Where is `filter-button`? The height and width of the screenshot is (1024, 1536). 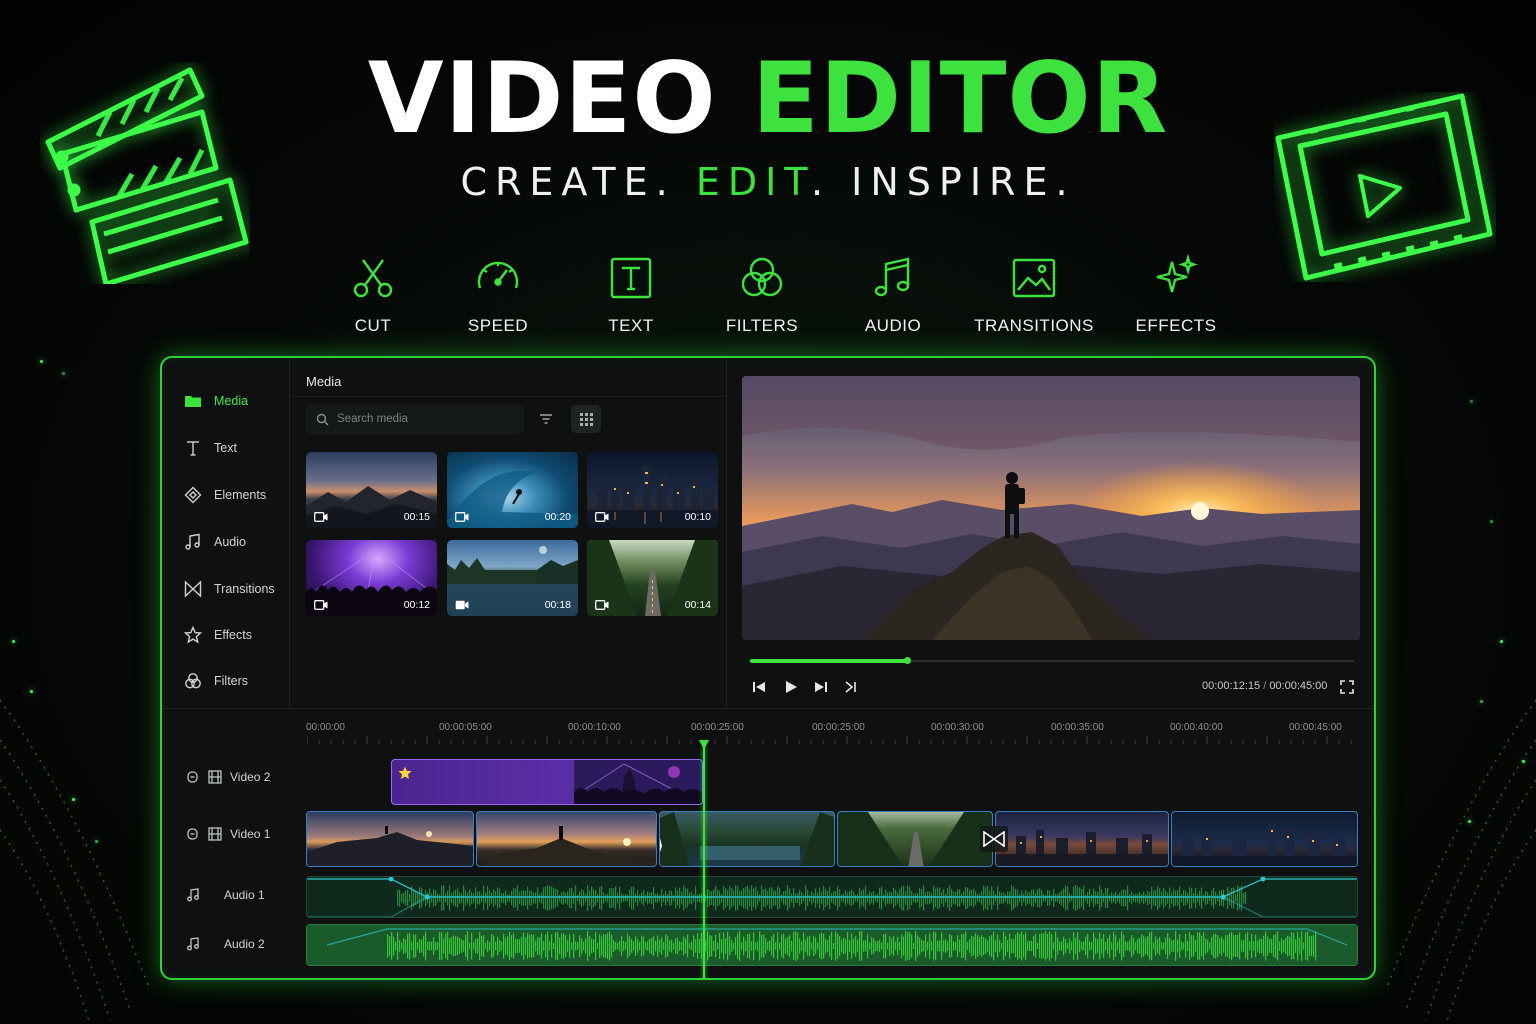
filter-button is located at coordinates (546, 419).